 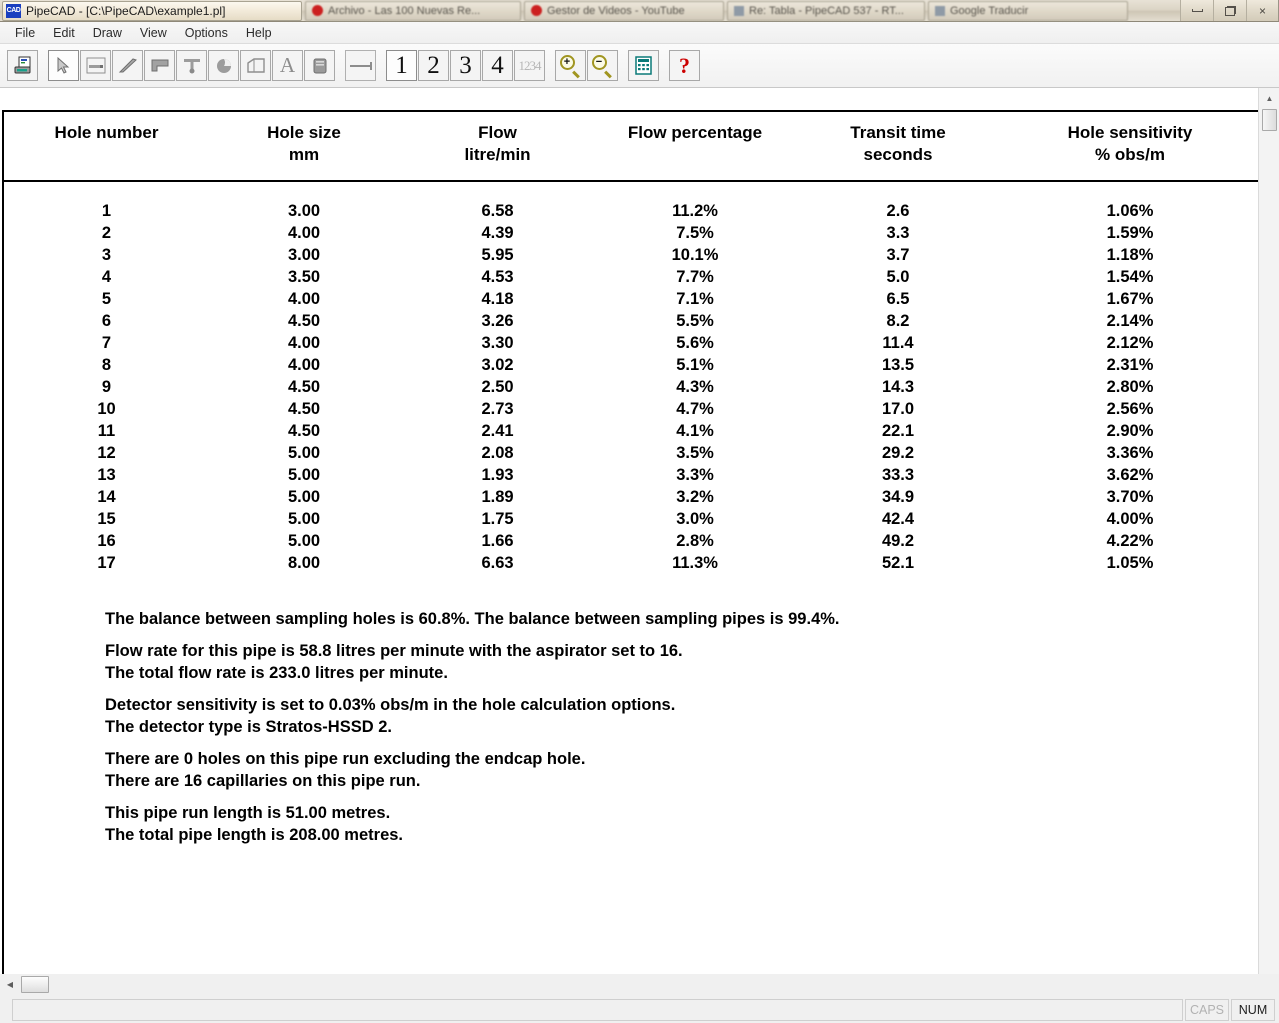 What do you see at coordinates (1269, 120) in the screenshot?
I see `vertical-scroll-thumb` at bounding box center [1269, 120].